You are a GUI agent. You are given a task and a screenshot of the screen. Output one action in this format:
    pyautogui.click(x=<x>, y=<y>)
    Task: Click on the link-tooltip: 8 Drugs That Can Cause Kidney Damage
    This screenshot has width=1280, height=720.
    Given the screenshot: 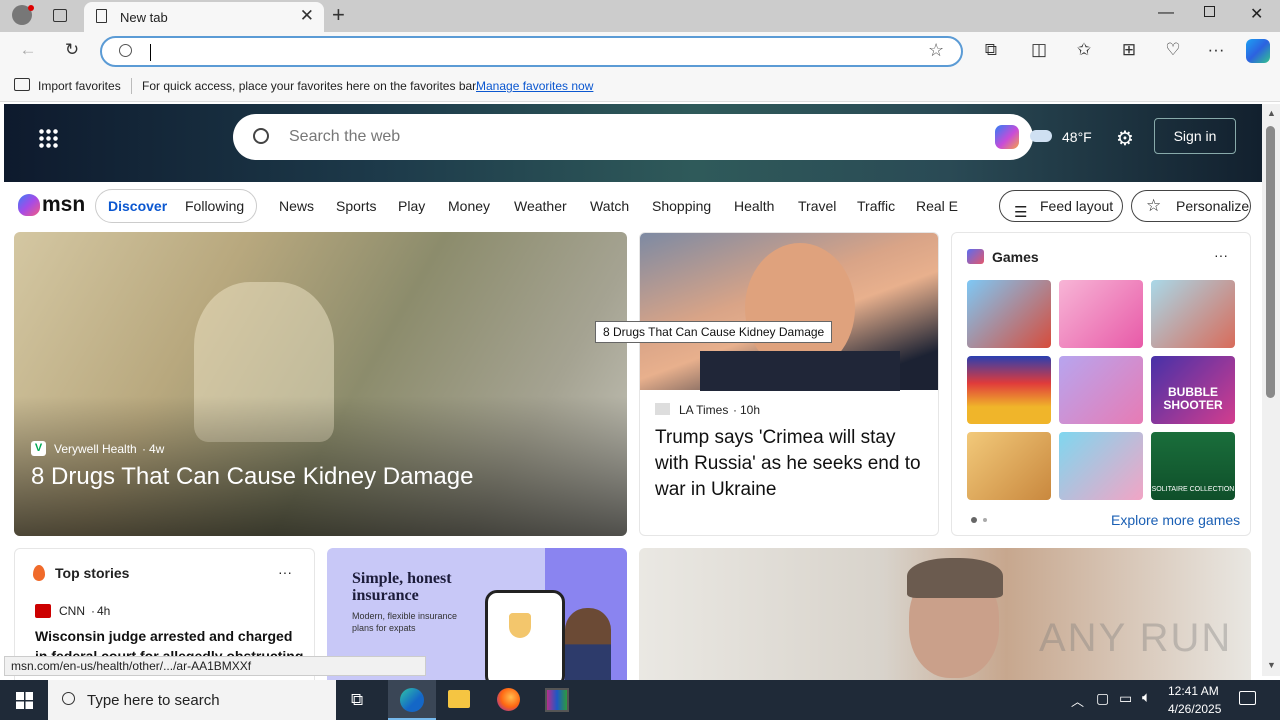 What is the action you would take?
    pyautogui.click(x=714, y=332)
    